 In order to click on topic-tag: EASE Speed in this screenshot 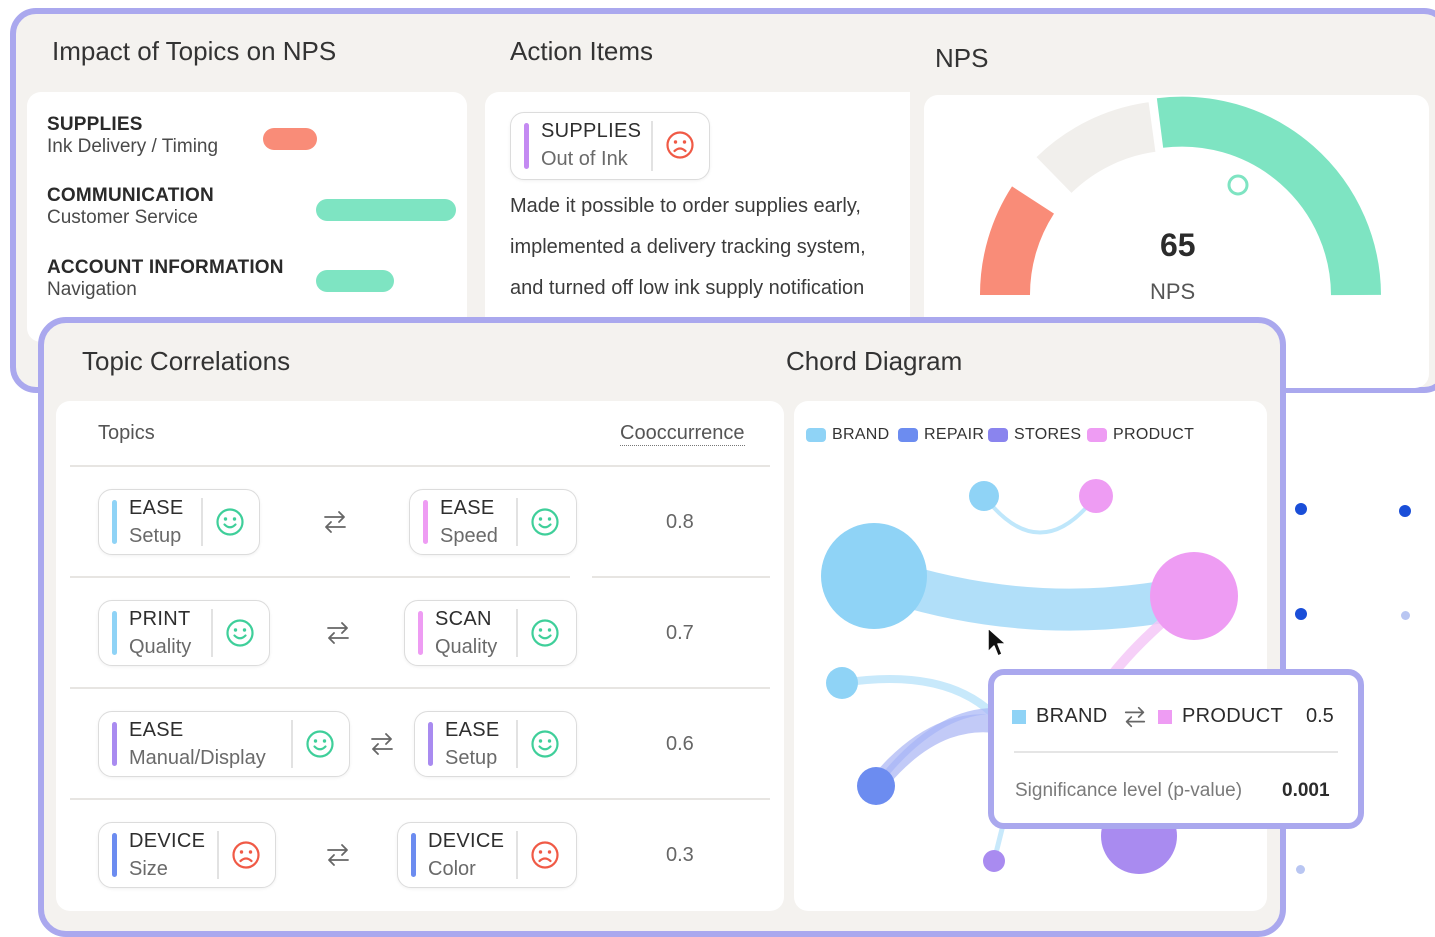, I will do `click(493, 522)`.